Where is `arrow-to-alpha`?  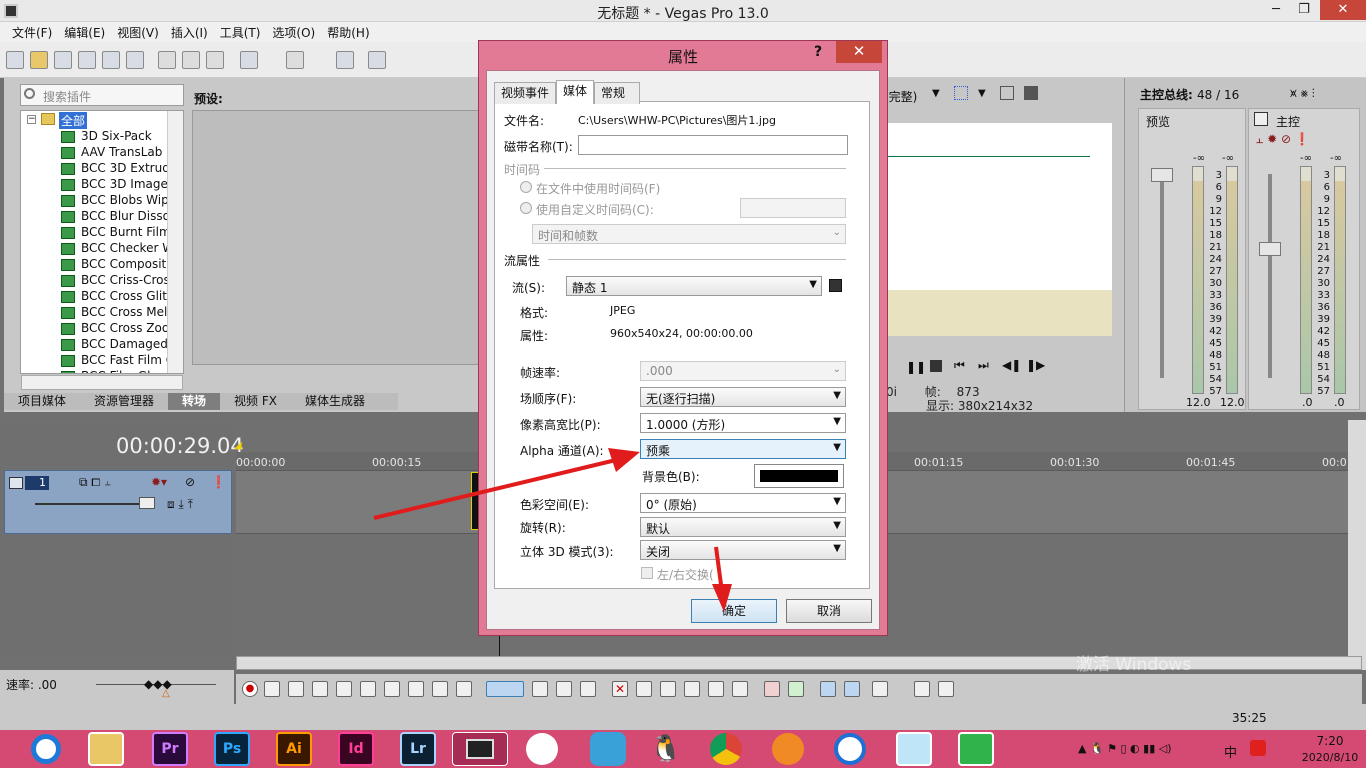
arrow-to-alpha is located at coordinates (495, 489).